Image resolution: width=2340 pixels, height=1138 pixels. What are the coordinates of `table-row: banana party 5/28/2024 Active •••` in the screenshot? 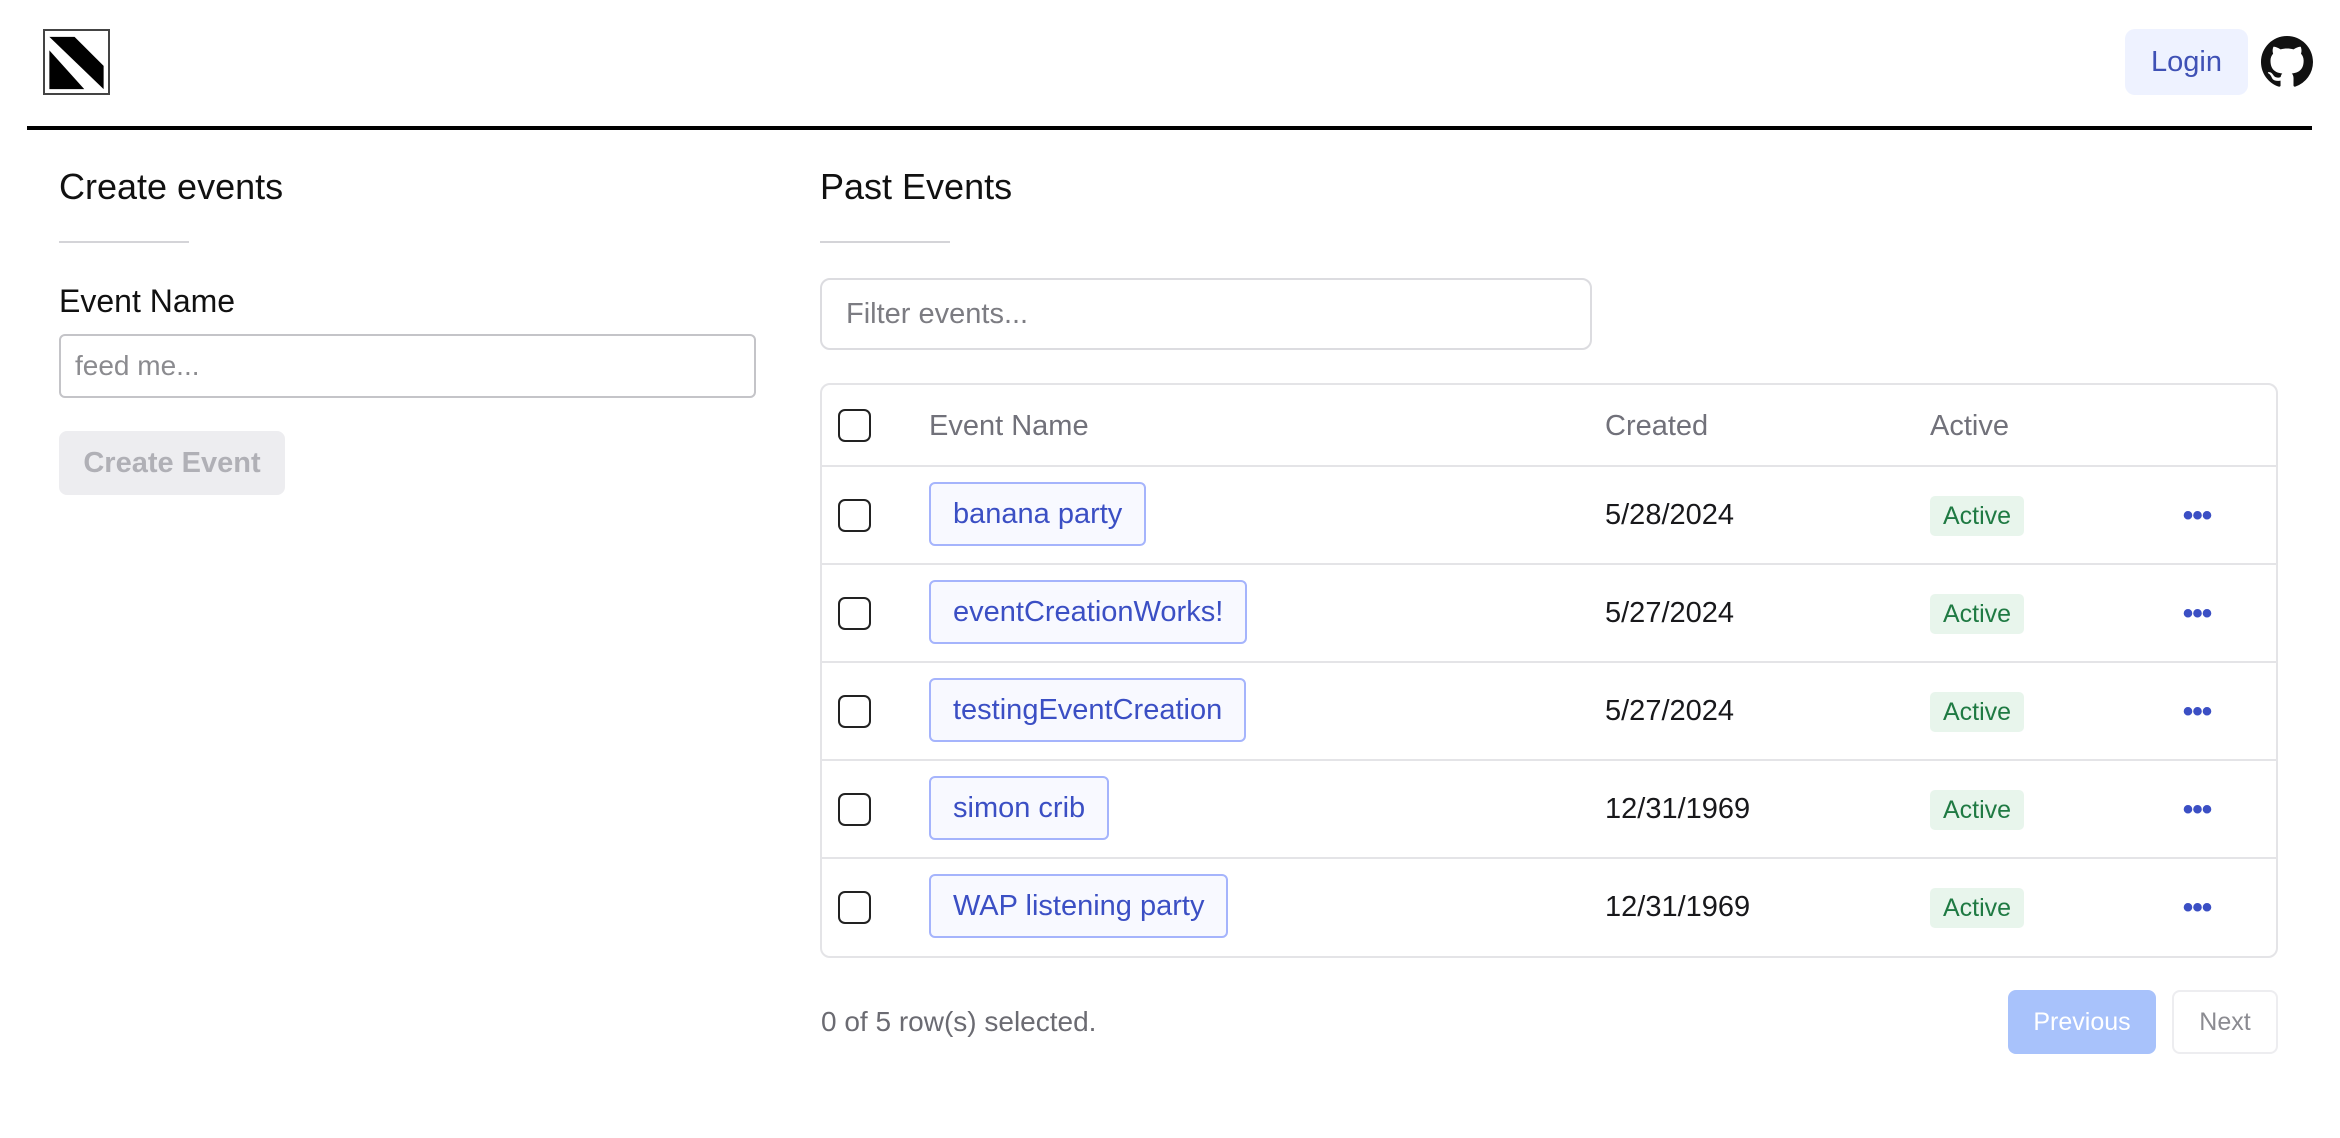 It's located at (1549, 516).